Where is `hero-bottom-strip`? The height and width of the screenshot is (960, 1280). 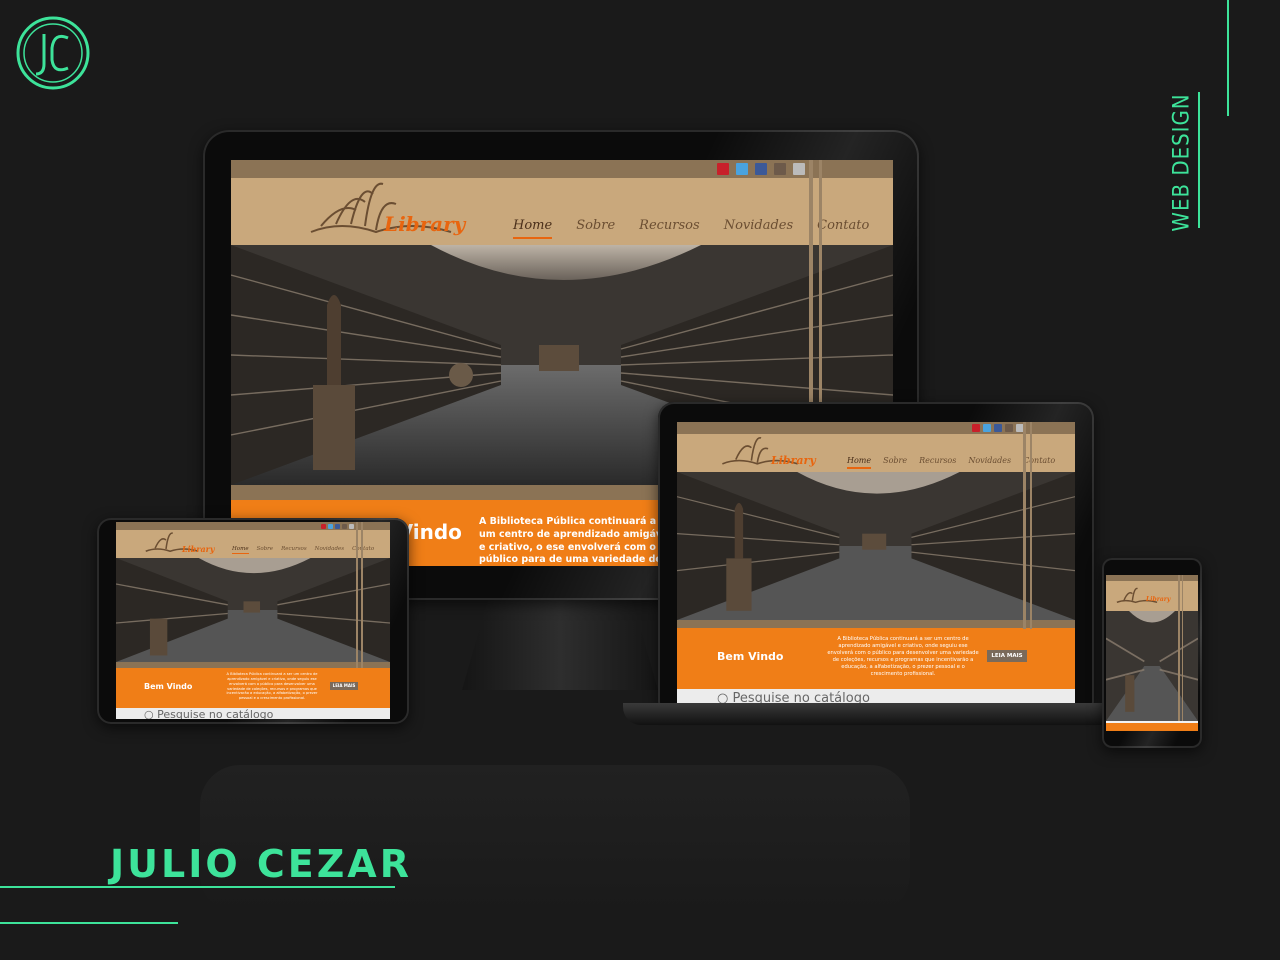
hero-bottom-strip is located at coordinates (876, 624).